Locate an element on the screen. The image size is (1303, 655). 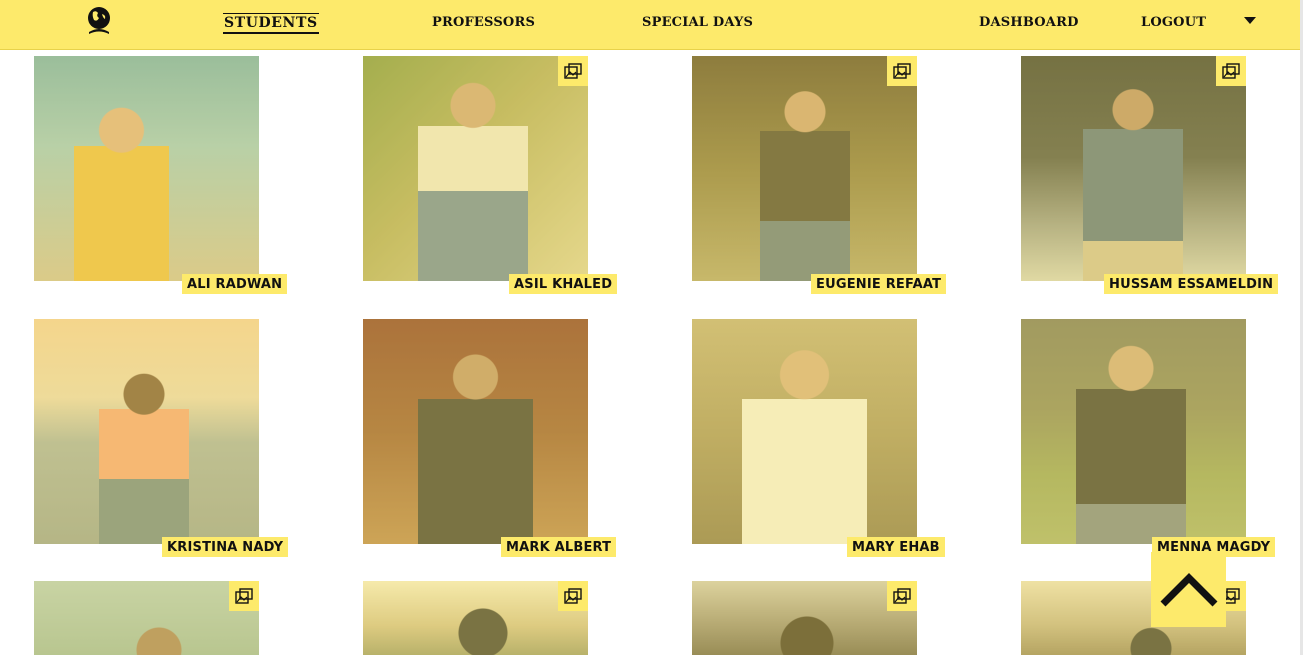
chevron-up-icon is located at coordinates (1188, 589).